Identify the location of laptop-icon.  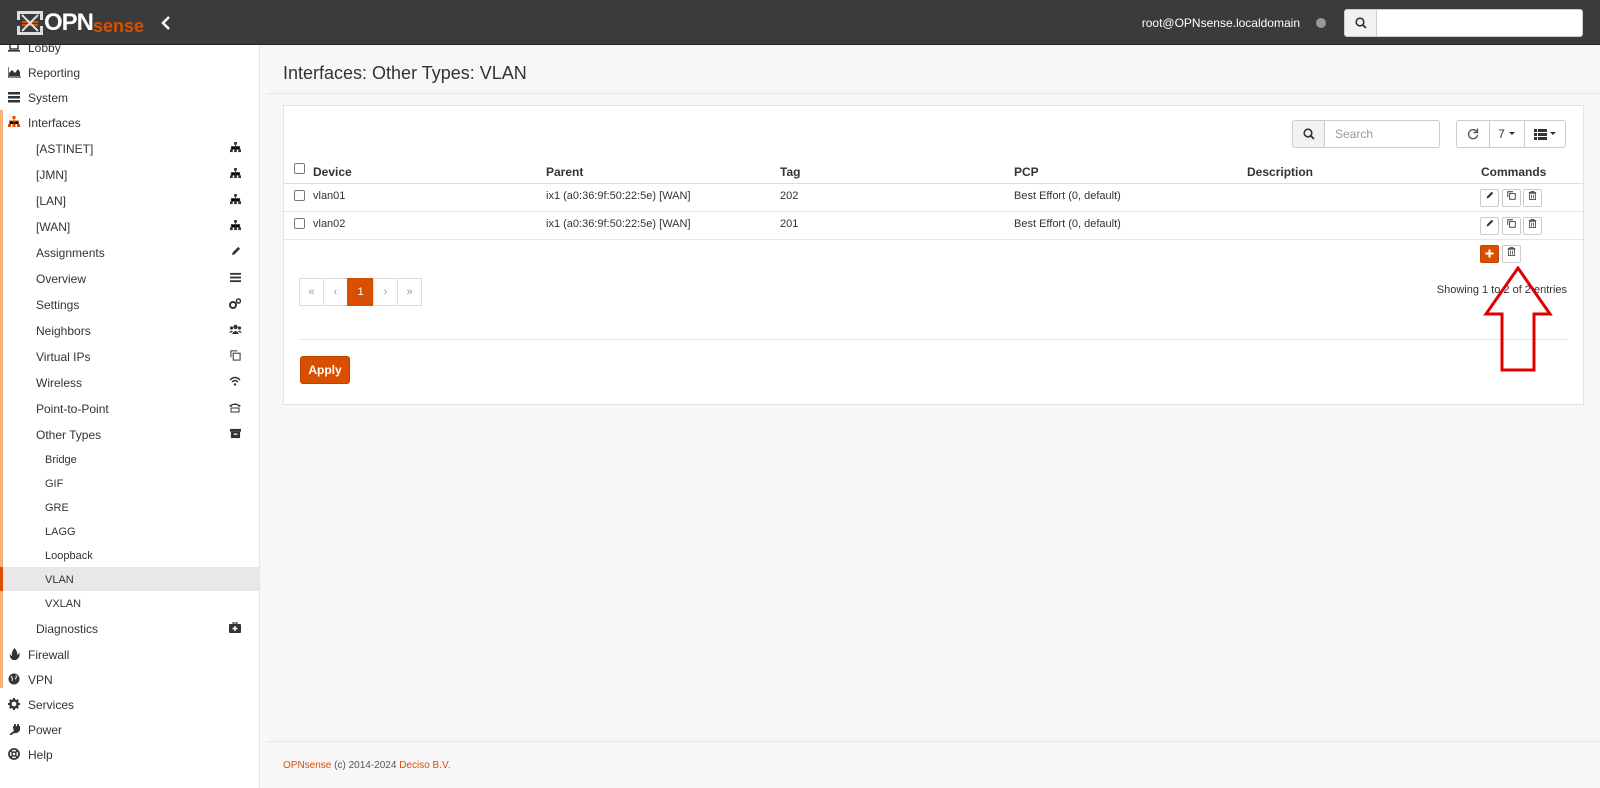
(14, 50).